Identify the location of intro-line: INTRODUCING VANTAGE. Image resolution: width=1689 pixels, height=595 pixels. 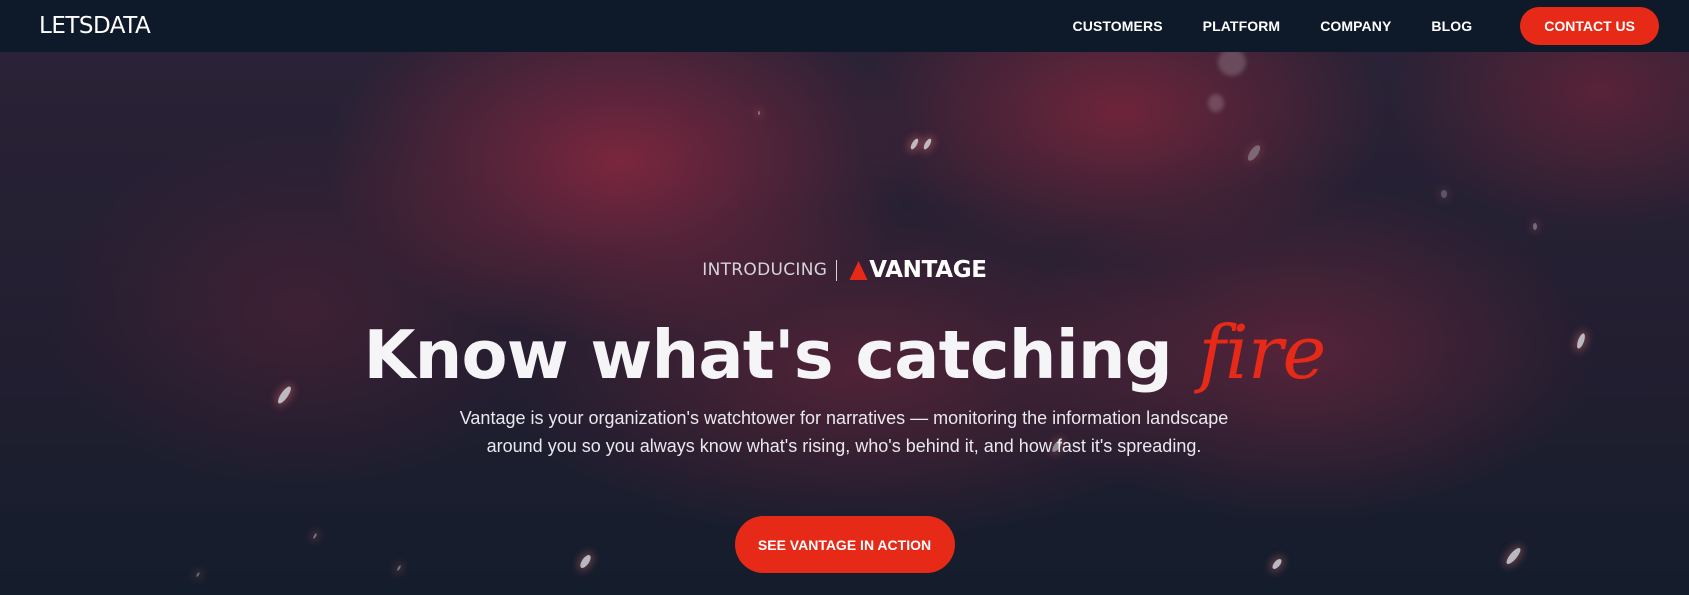
(844, 270).